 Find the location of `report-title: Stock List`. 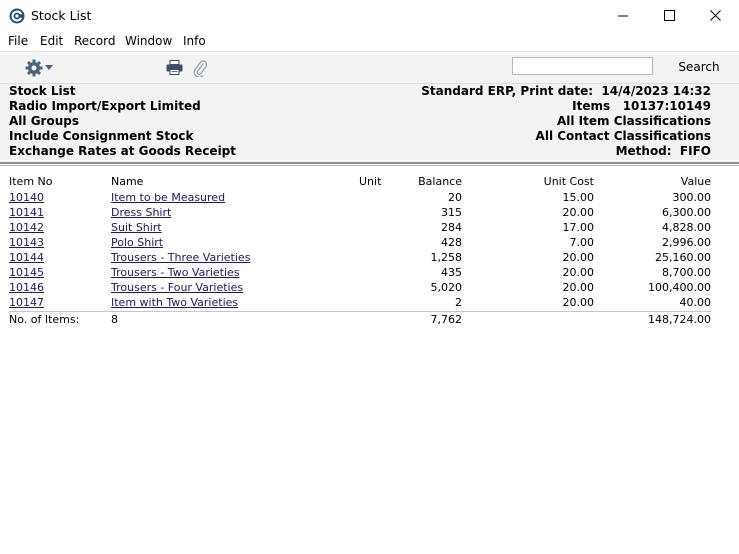

report-title: Stock List is located at coordinates (42, 91).